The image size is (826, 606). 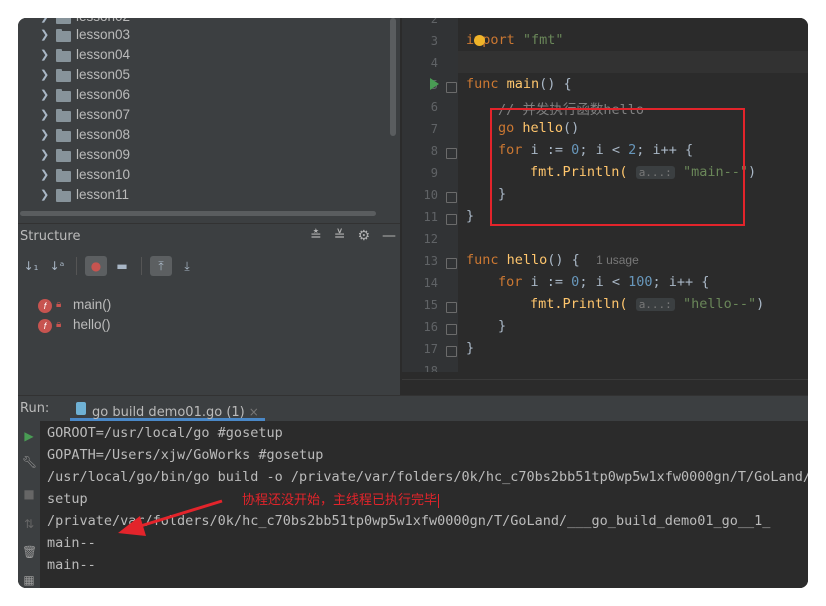 I want to click on structure-panel-tools: ≛ ≚ ⚙ —, so click(x=353, y=236).